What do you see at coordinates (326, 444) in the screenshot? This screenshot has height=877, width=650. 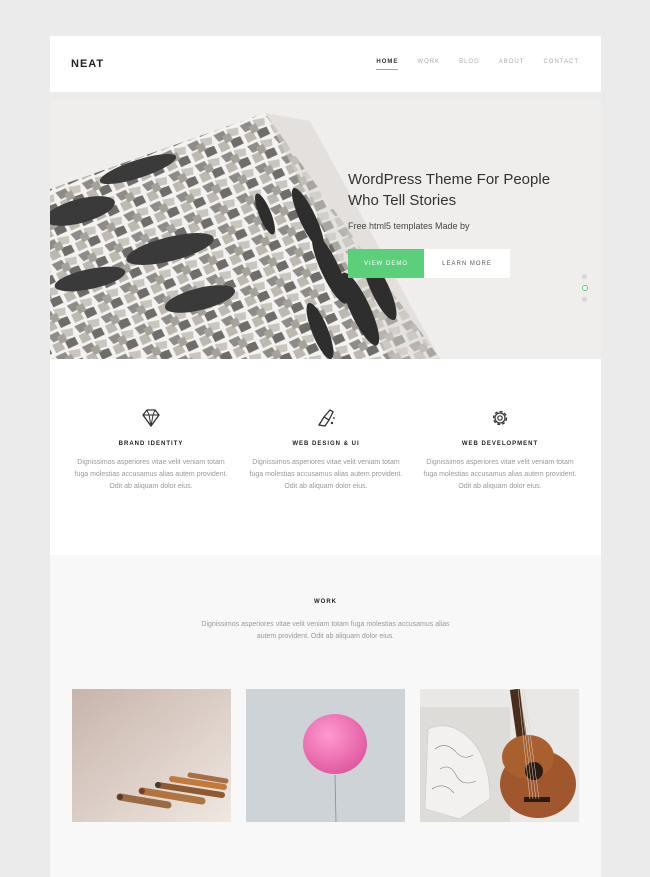 I see `feature-title: WEB DESIGN & UI` at bounding box center [326, 444].